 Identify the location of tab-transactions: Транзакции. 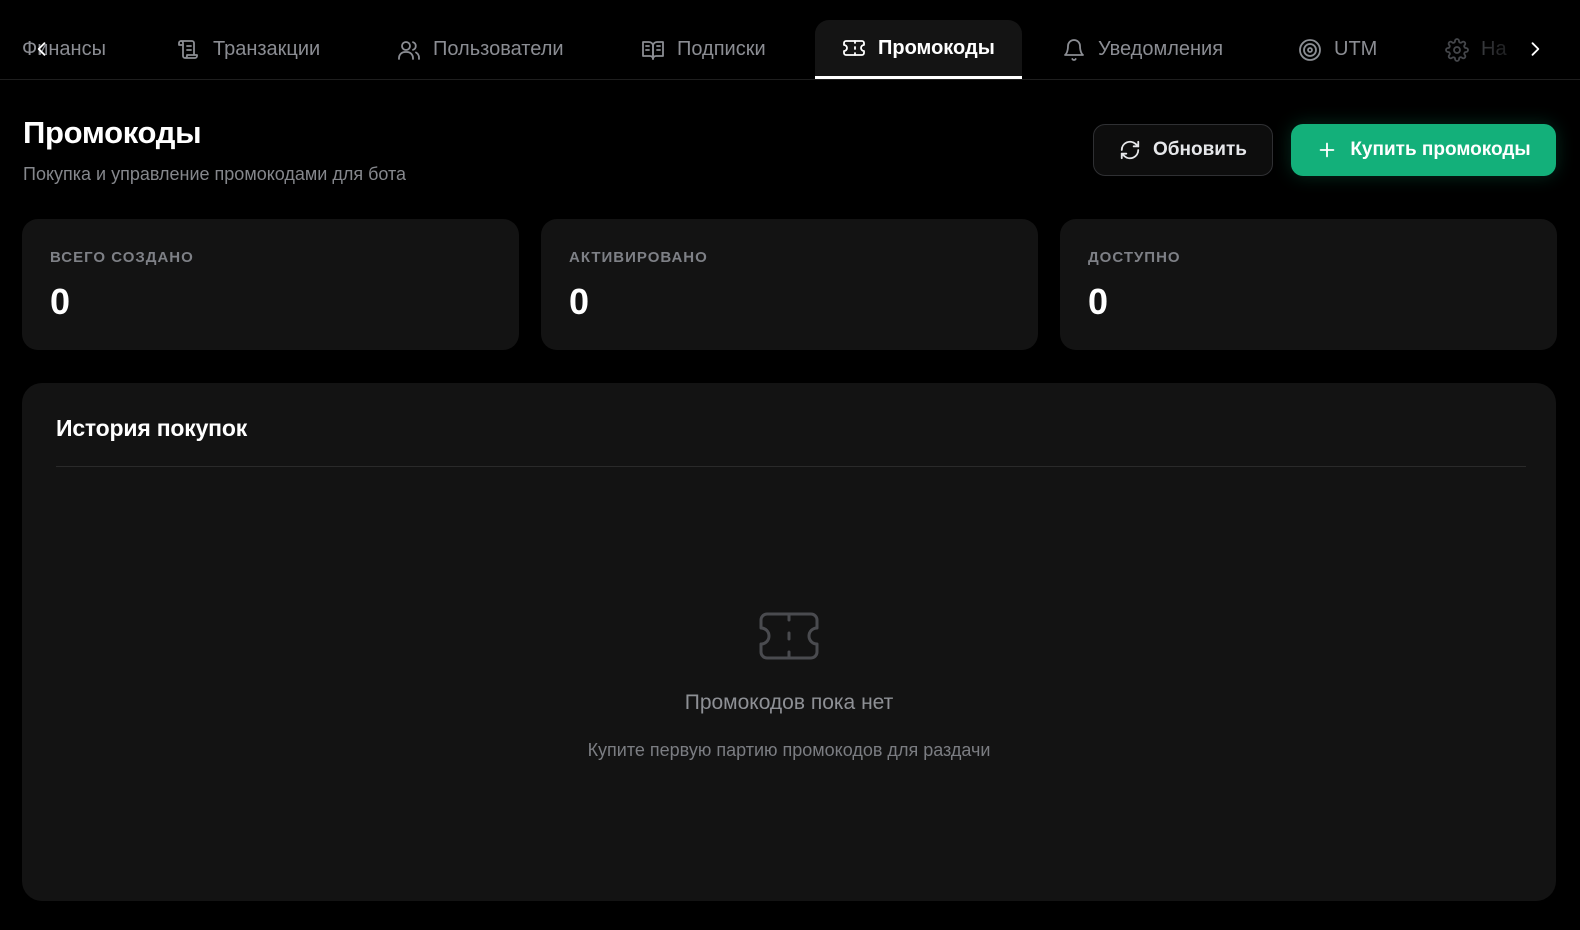
(248, 49).